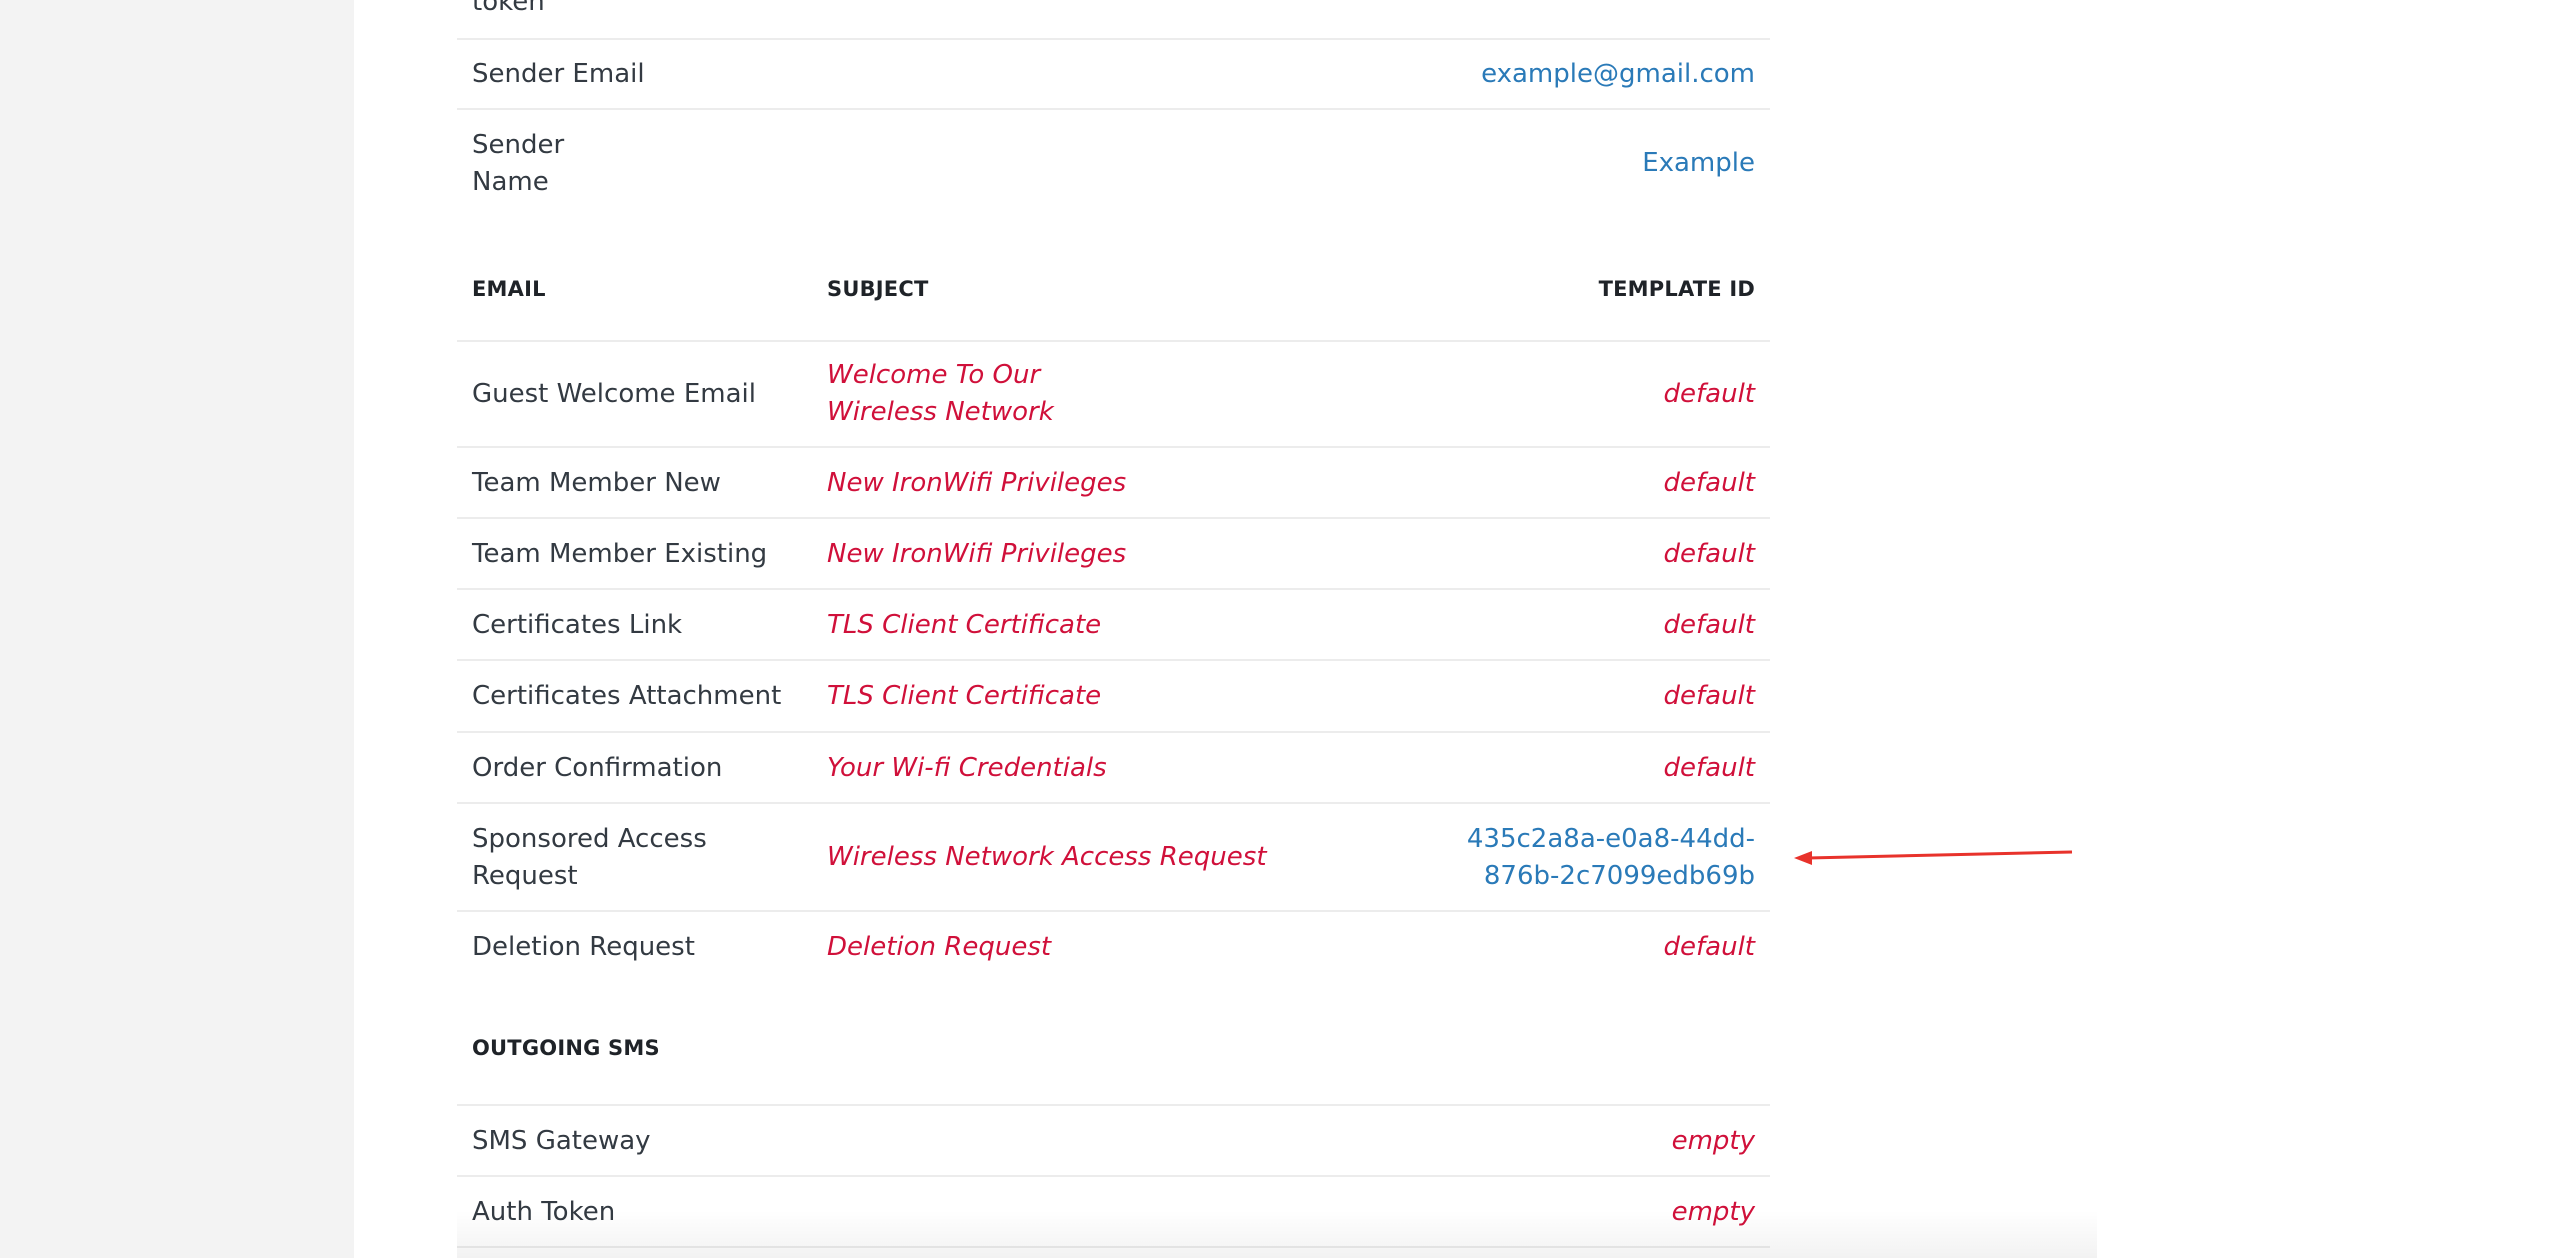 The image size is (2560, 1258). Describe the element at coordinates (1113, 1044) in the screenshot. I see `sms-section-header: OUTGOING SMS` at that location.